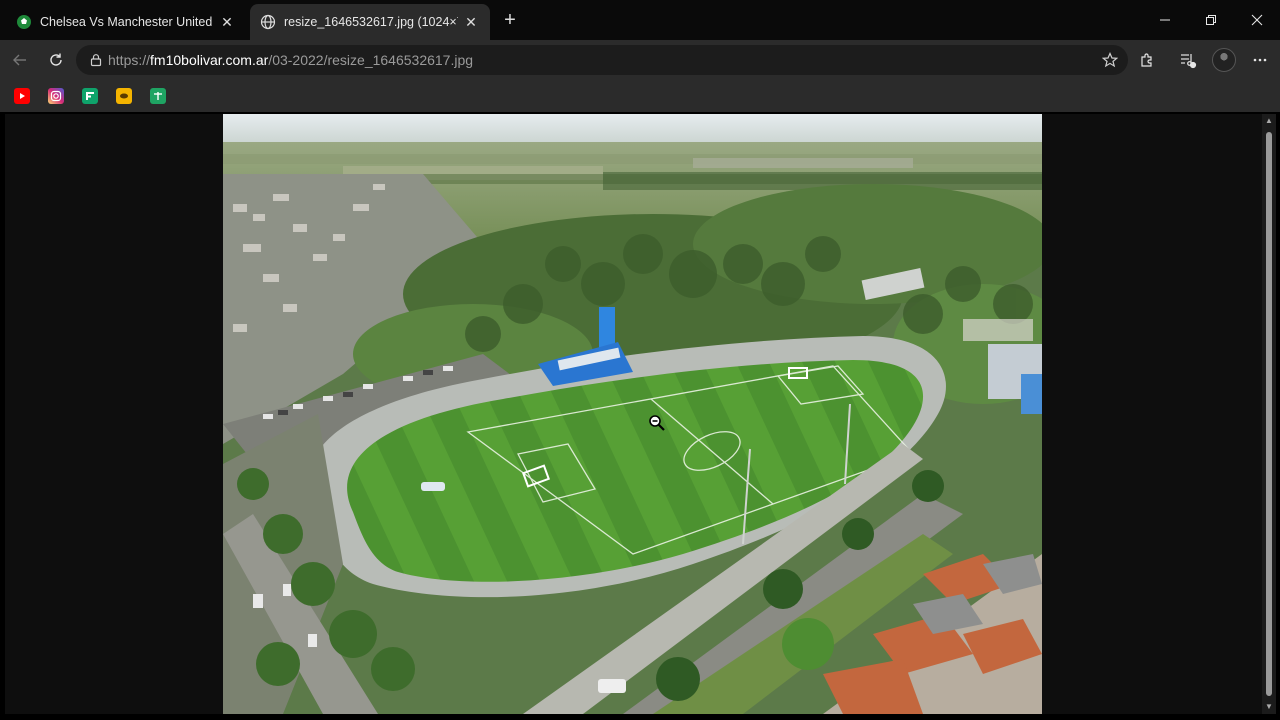  What do you see at coordinates (1269, 120) in the screenshot?
I see `scroll-up-icon: ▲` at bounding box center [1269, 120].